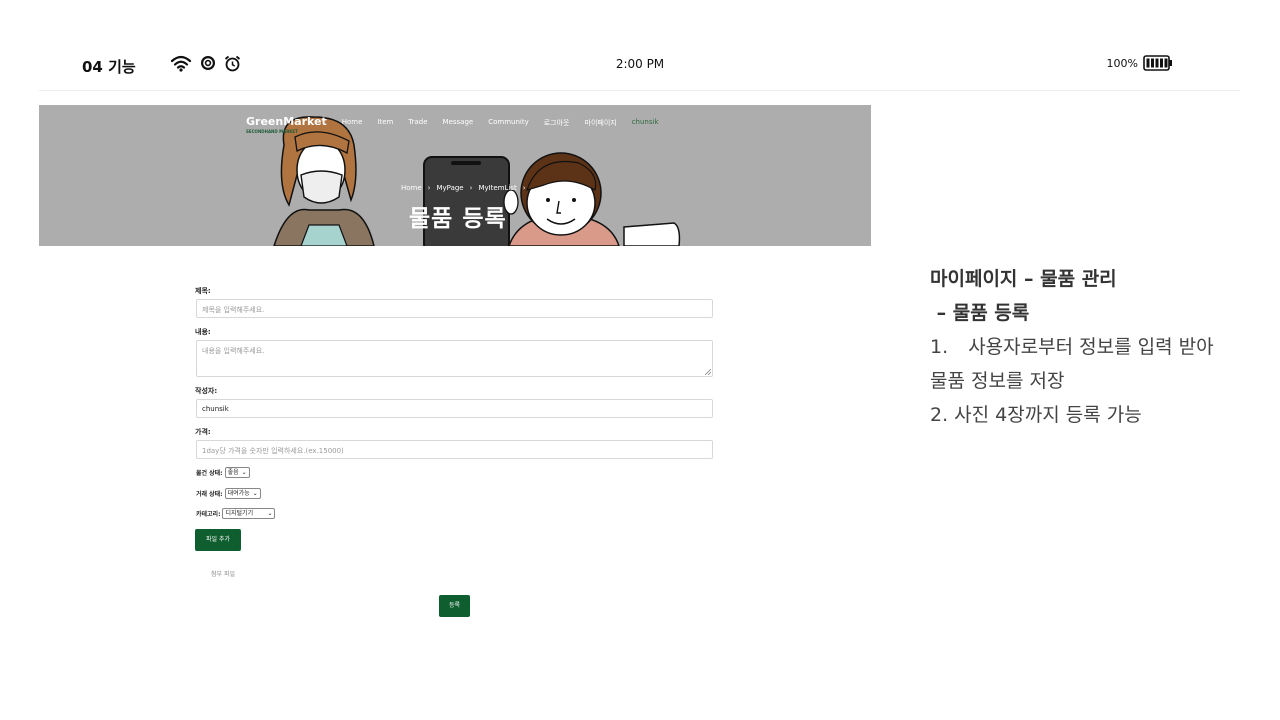 The width and height of the screenshot is (1280, 720). What do you see at coordinates (497, 188) in the screenshot?
I see `breadcrumb-myitemlist: MyItemList` at bounding box center [497, 188].